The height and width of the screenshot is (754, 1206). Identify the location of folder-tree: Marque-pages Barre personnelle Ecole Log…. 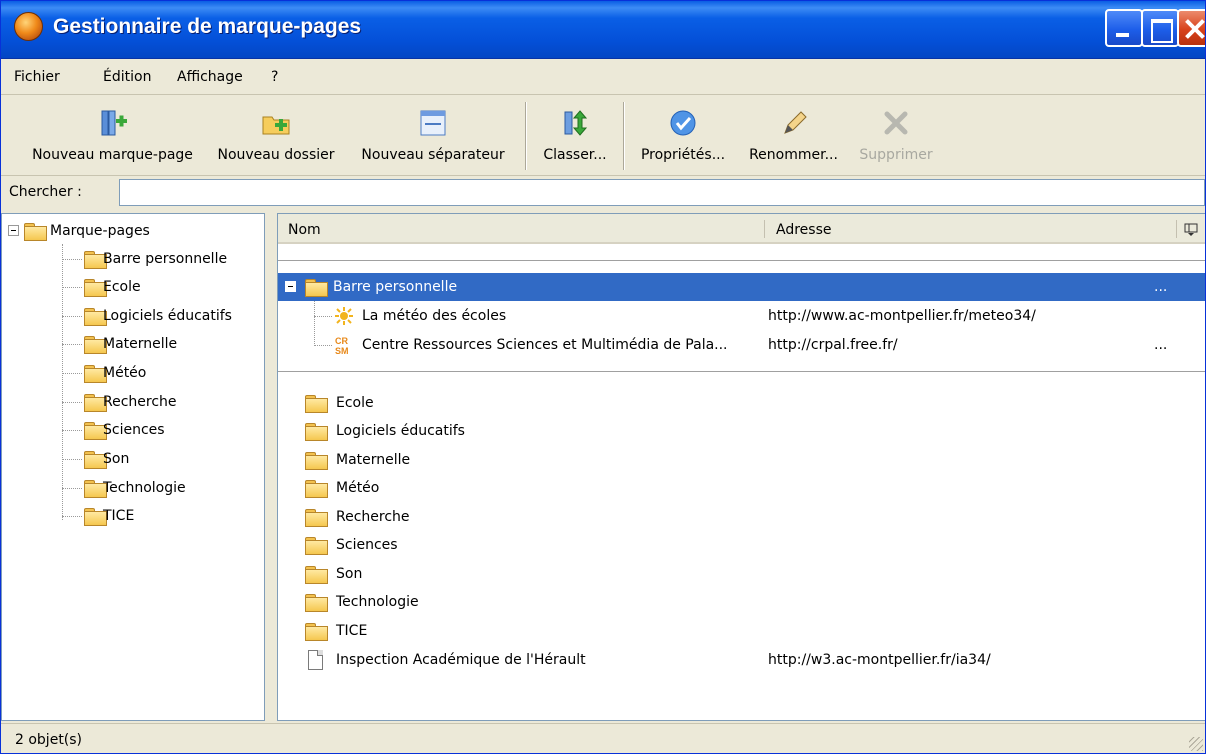
(133, 467).